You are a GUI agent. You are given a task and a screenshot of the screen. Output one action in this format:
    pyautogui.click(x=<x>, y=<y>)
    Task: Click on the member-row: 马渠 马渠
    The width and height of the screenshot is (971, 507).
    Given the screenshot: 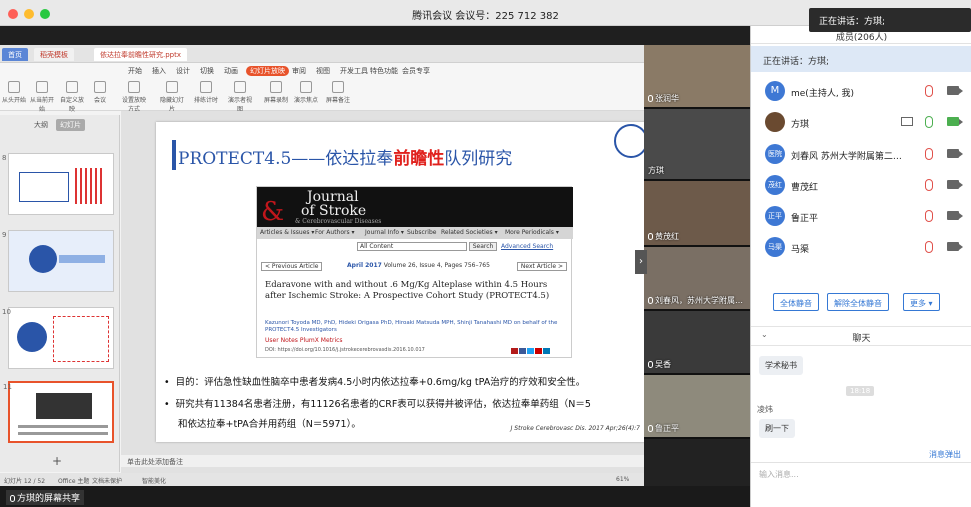 What is the action you would take?
    pyautogui.click(x=861, y=247)
    